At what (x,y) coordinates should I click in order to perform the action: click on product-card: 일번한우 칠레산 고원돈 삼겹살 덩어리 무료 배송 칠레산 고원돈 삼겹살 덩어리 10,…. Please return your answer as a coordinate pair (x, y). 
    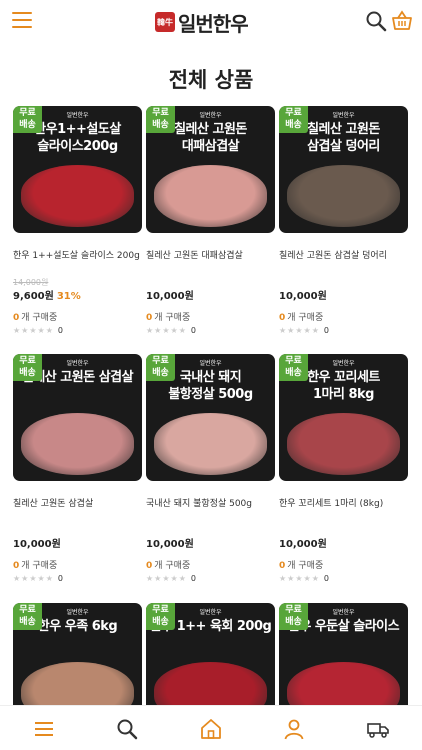
    Looking at the image, I should click on (343, 220).